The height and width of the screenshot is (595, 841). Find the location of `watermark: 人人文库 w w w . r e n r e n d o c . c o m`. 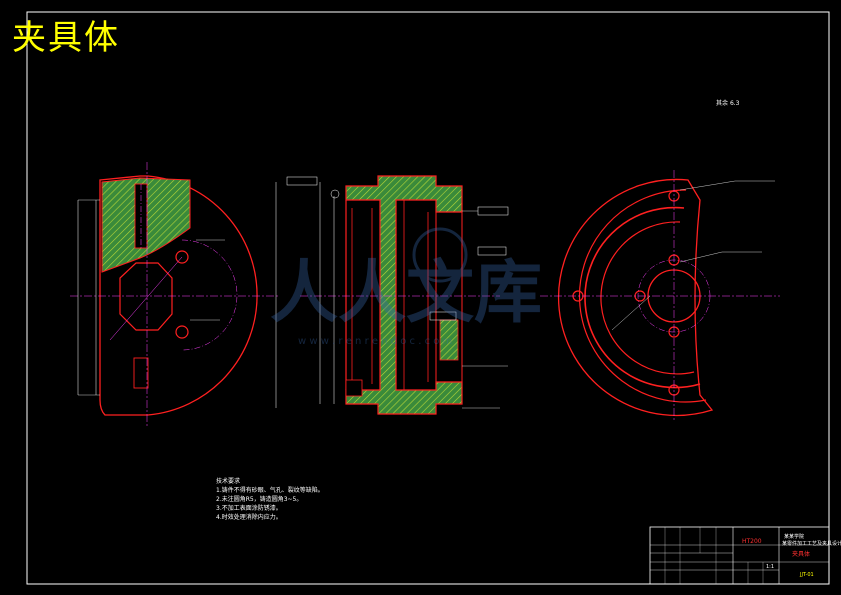

watermark: 人人文库 w w w . r e n r e n d o c . c o m is located at coordinates (406, 287).